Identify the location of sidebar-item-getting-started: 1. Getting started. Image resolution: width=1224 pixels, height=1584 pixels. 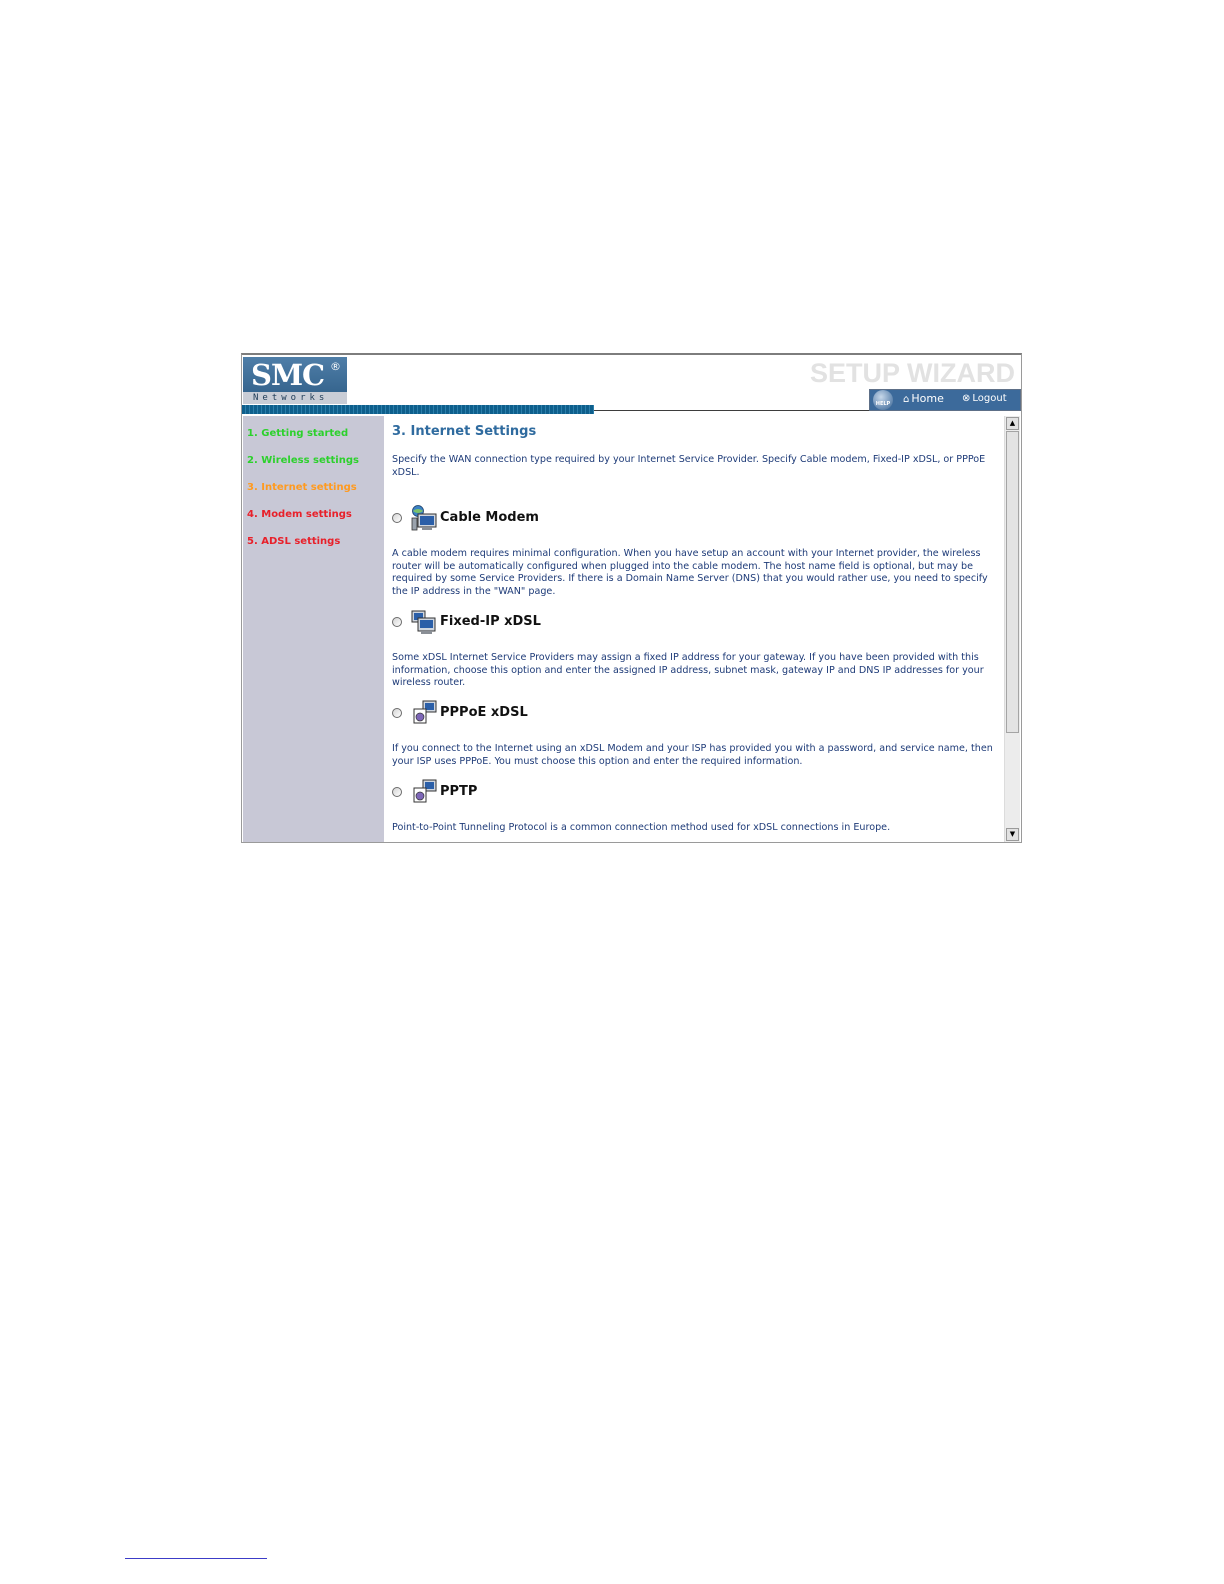
(297, 433).